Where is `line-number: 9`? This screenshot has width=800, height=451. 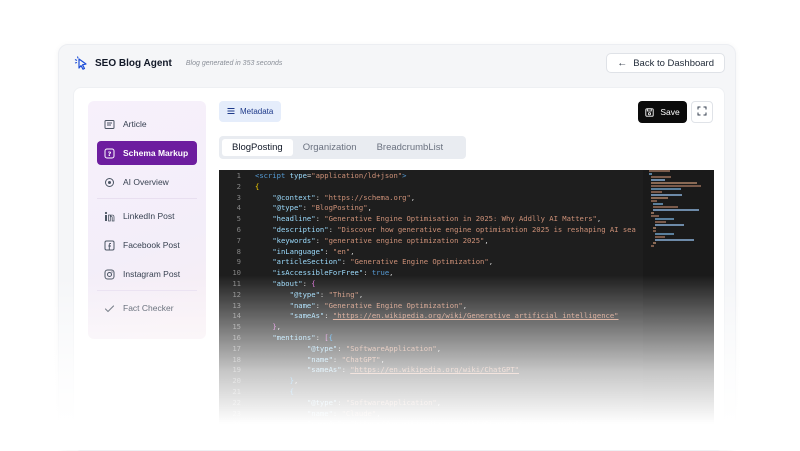 line-number: 9 is located at coordinates (238, 262).